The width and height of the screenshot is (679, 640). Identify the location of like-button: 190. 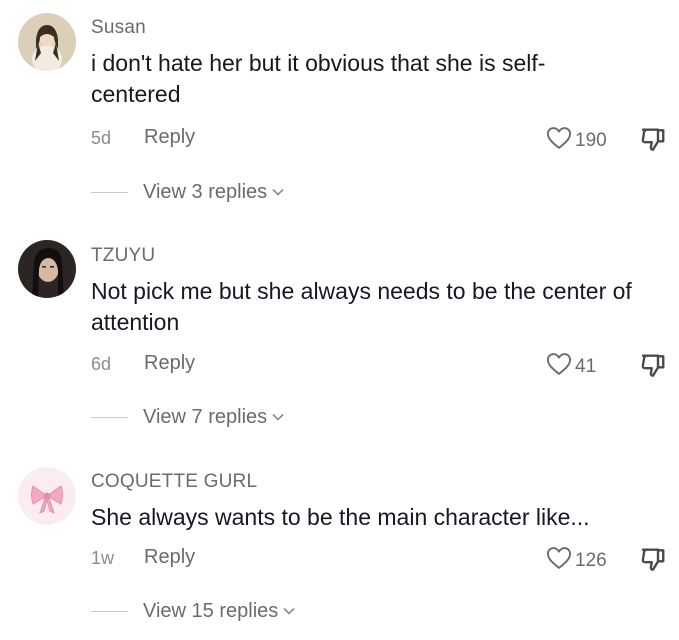
(576, 140).